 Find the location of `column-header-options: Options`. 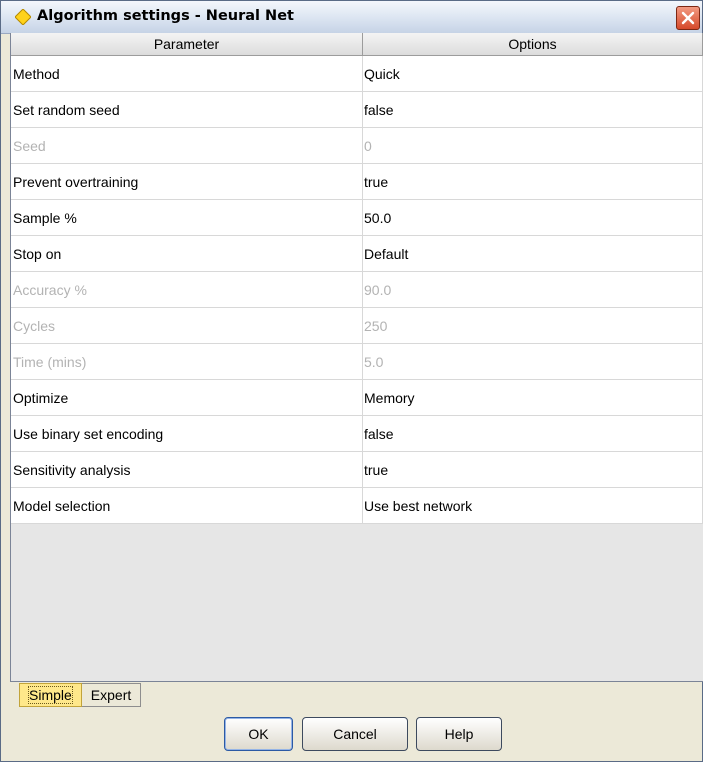

column-header-options: Options is located at coordinates (532, 44).